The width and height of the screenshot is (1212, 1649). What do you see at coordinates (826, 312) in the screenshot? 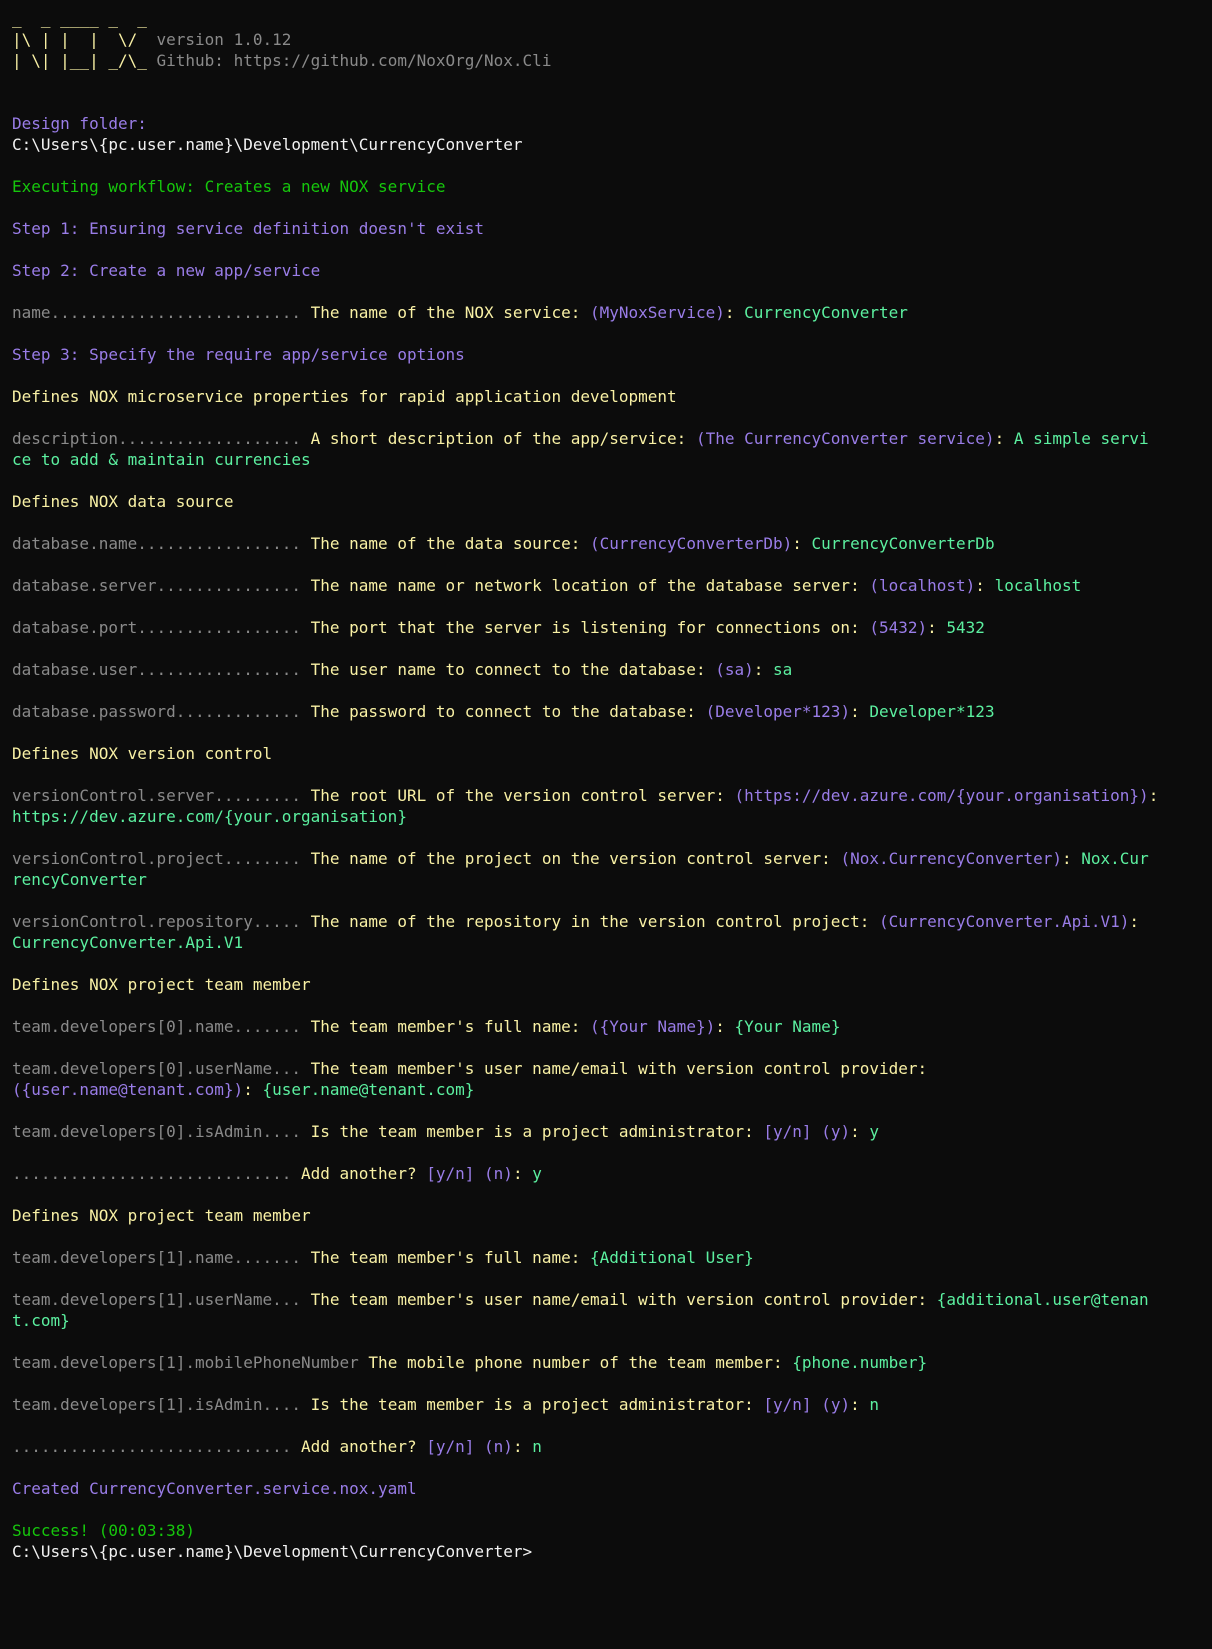
I see `question-answer: CurrencyConverter` at bounding box center [826, 312].